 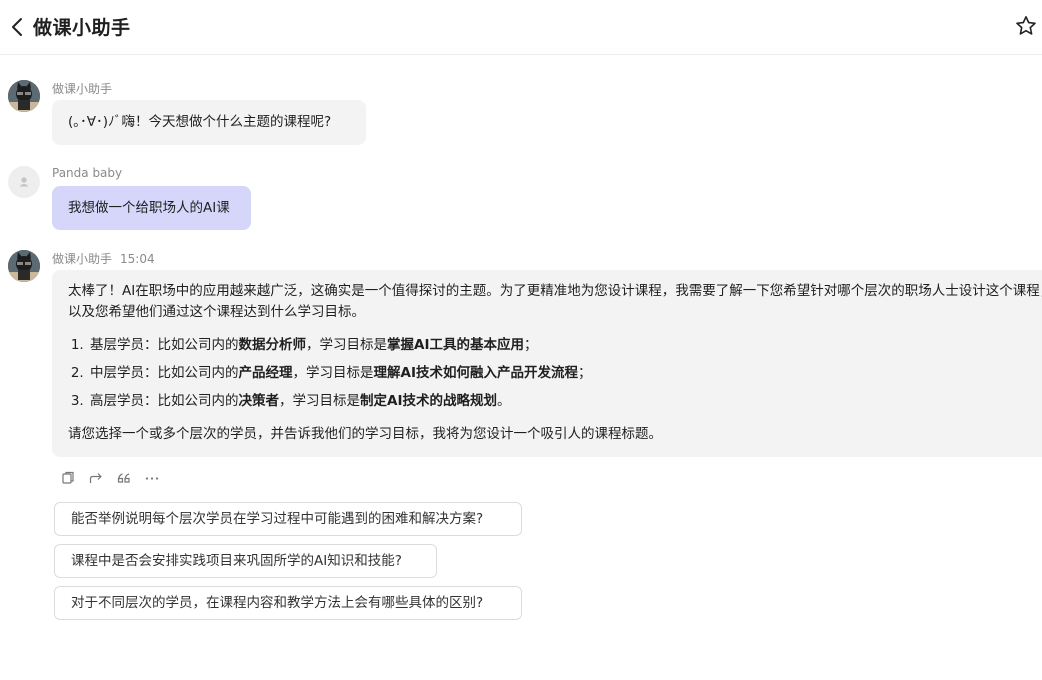 What do you see at coordinates (475, 373) in the screenshot?
I see `goal-highlight: 理解AI技术如何融入产品开发流程` at bounding box center [475, 373].